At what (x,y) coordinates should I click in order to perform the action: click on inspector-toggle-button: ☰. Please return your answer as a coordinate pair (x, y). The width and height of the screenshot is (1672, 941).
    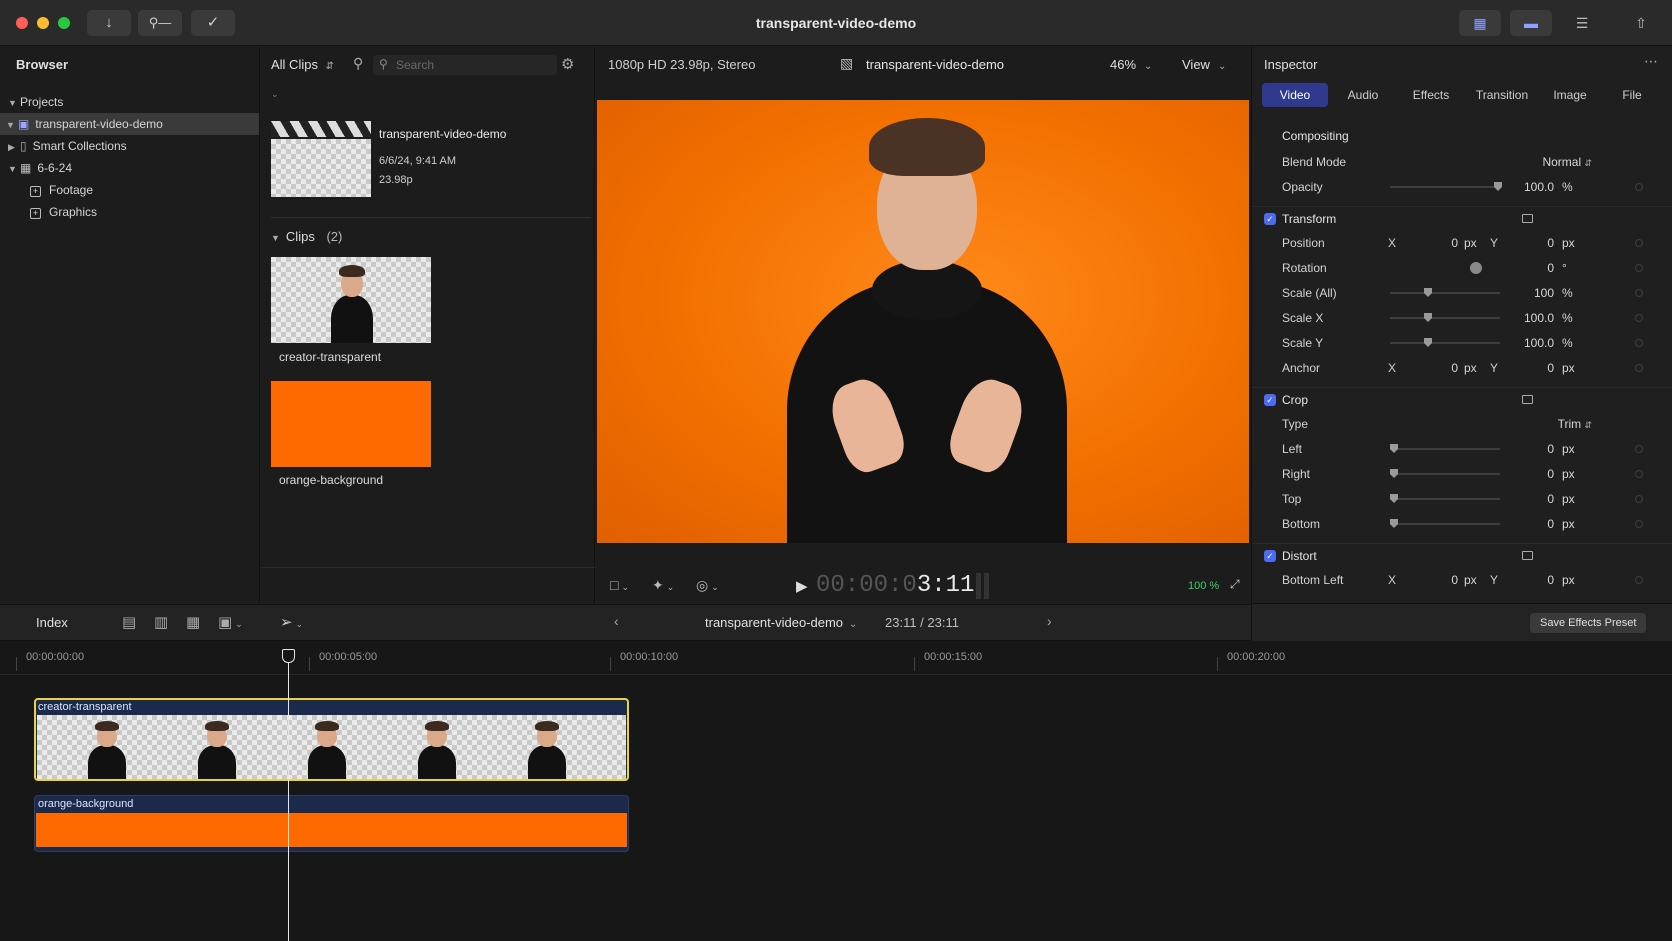
    Looking at the image, I should click on (1582, 23).